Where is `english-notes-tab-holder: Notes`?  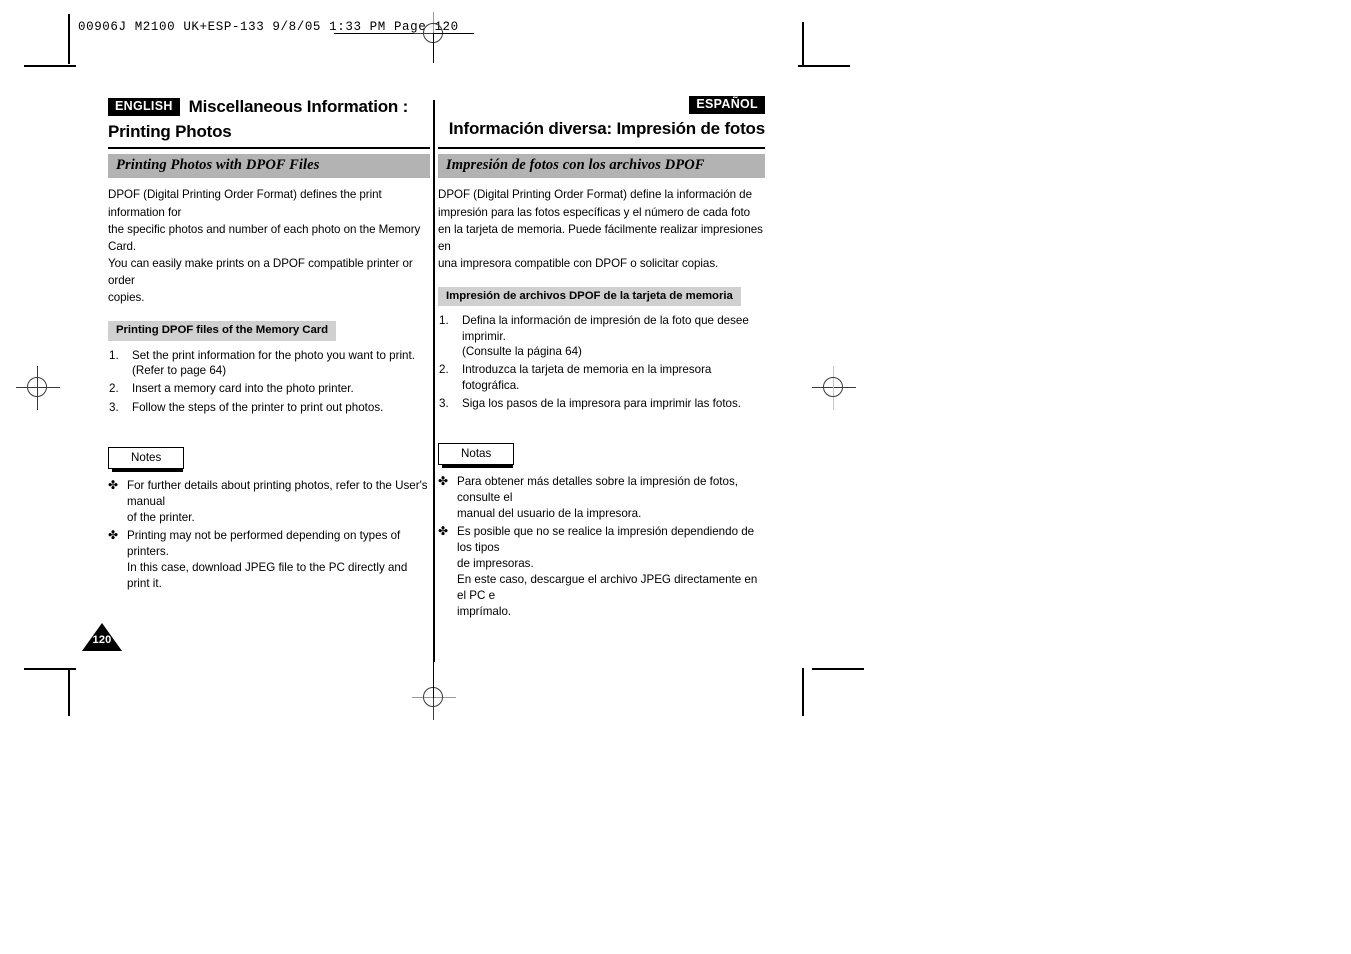
english-notes-tab-holder: Notes is located at coordinates (146, 459).